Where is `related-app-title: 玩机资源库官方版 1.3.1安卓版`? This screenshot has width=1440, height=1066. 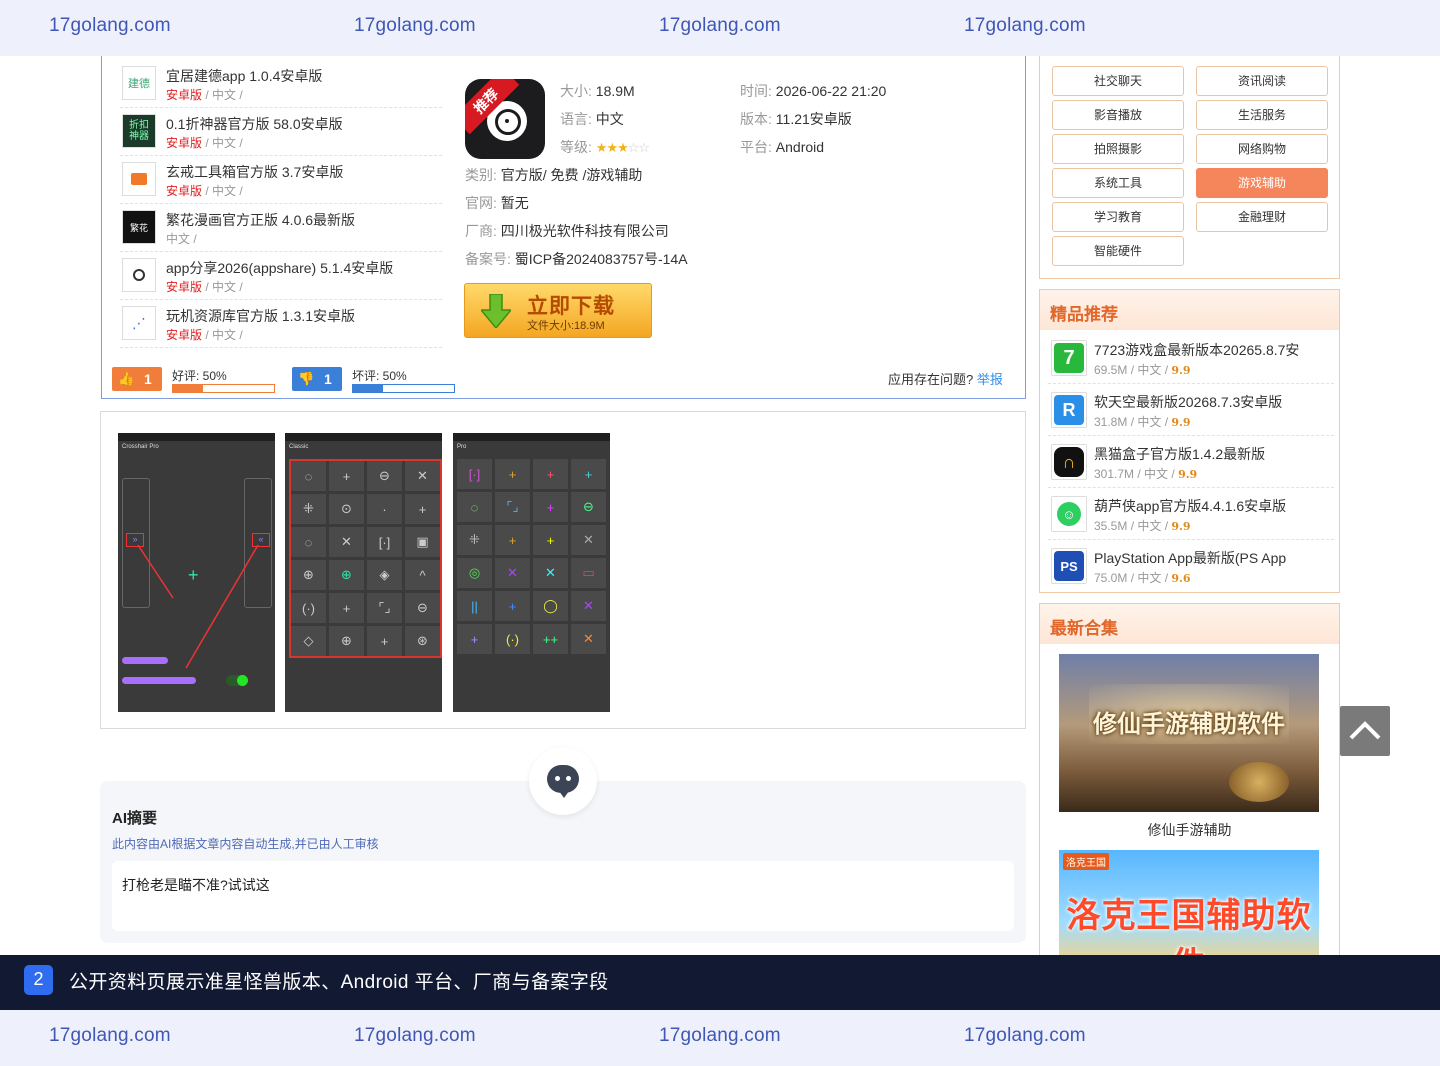 related-app-title: 玩机资源库官方版 1.3.1安卓版 is located at coordinates (260, 316).